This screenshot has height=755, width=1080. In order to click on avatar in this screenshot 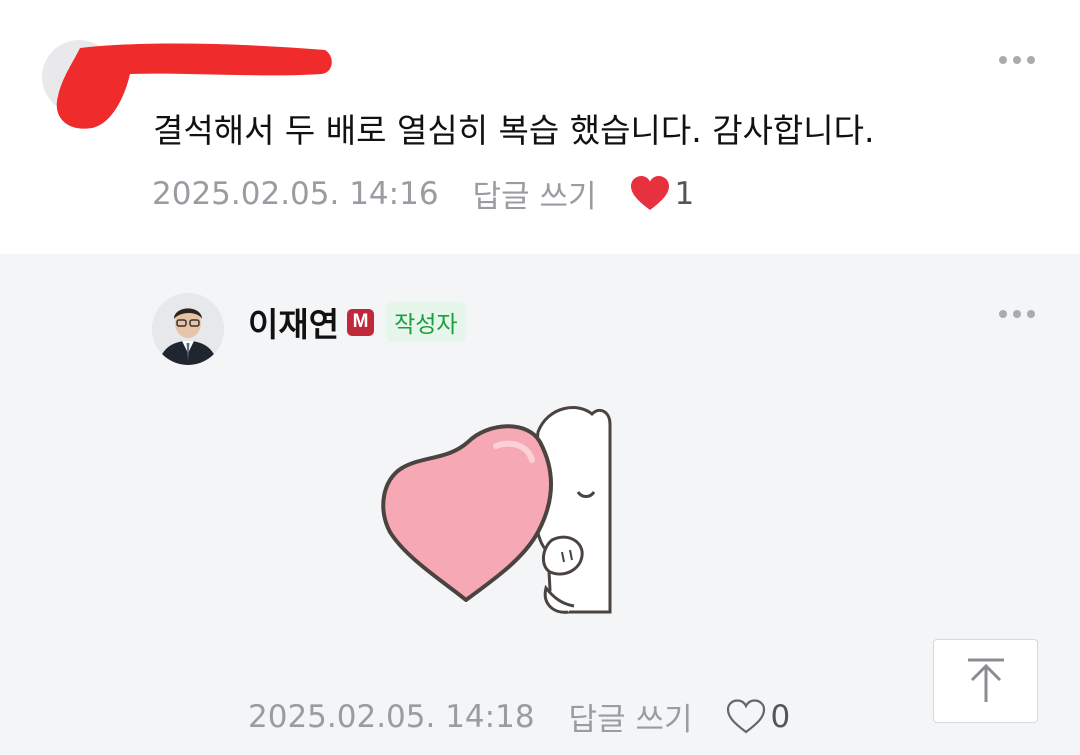, I will do `click(188, 329)`.